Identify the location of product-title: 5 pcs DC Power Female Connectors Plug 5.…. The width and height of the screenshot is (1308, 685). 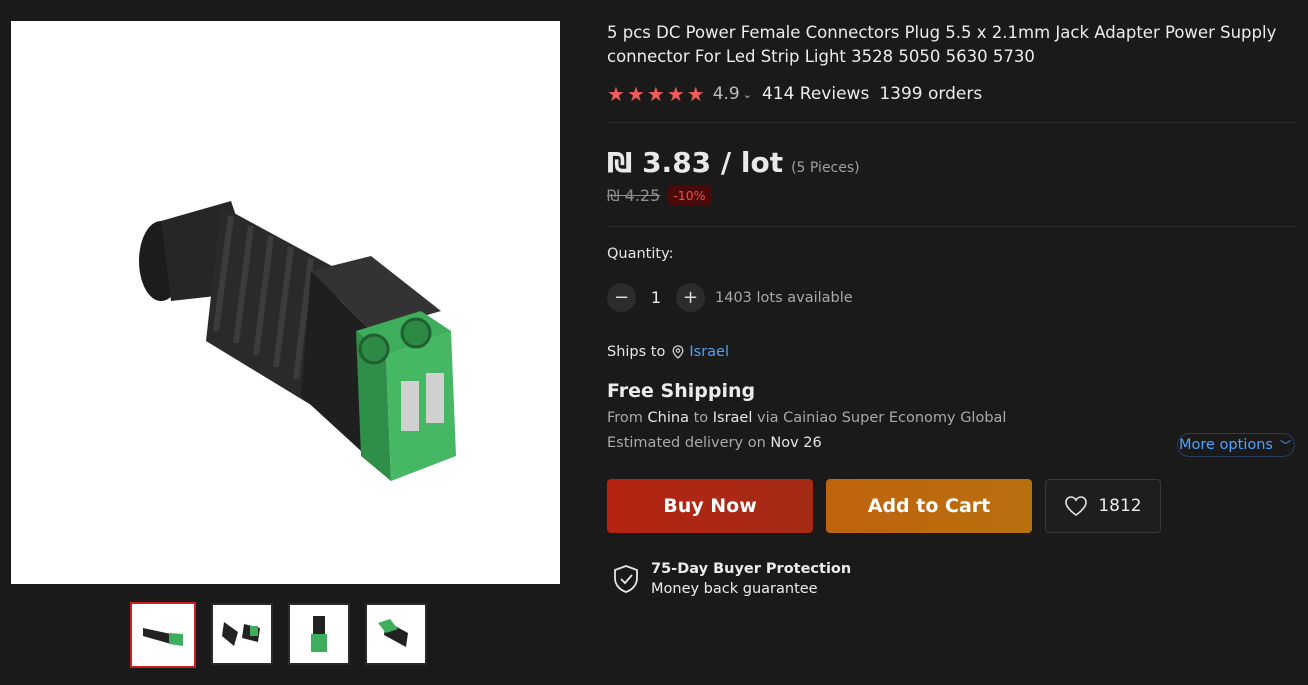
(942, 44).